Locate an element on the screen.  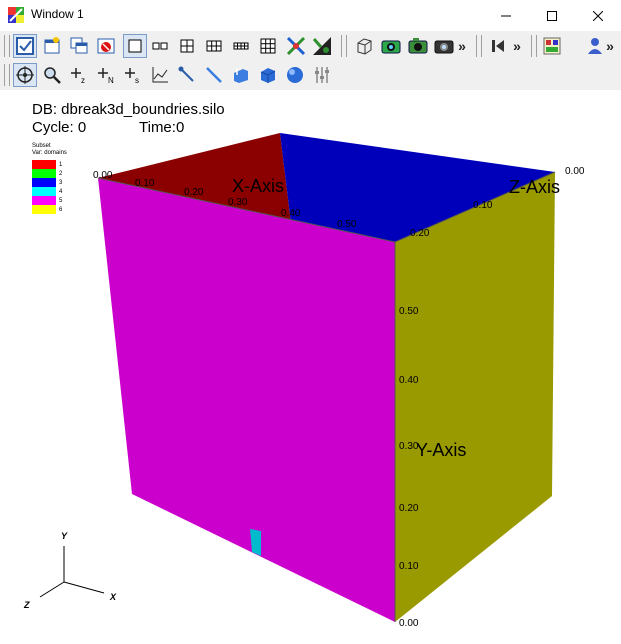
x-tick-label: 0.40 is located at coordinates (291, 213).